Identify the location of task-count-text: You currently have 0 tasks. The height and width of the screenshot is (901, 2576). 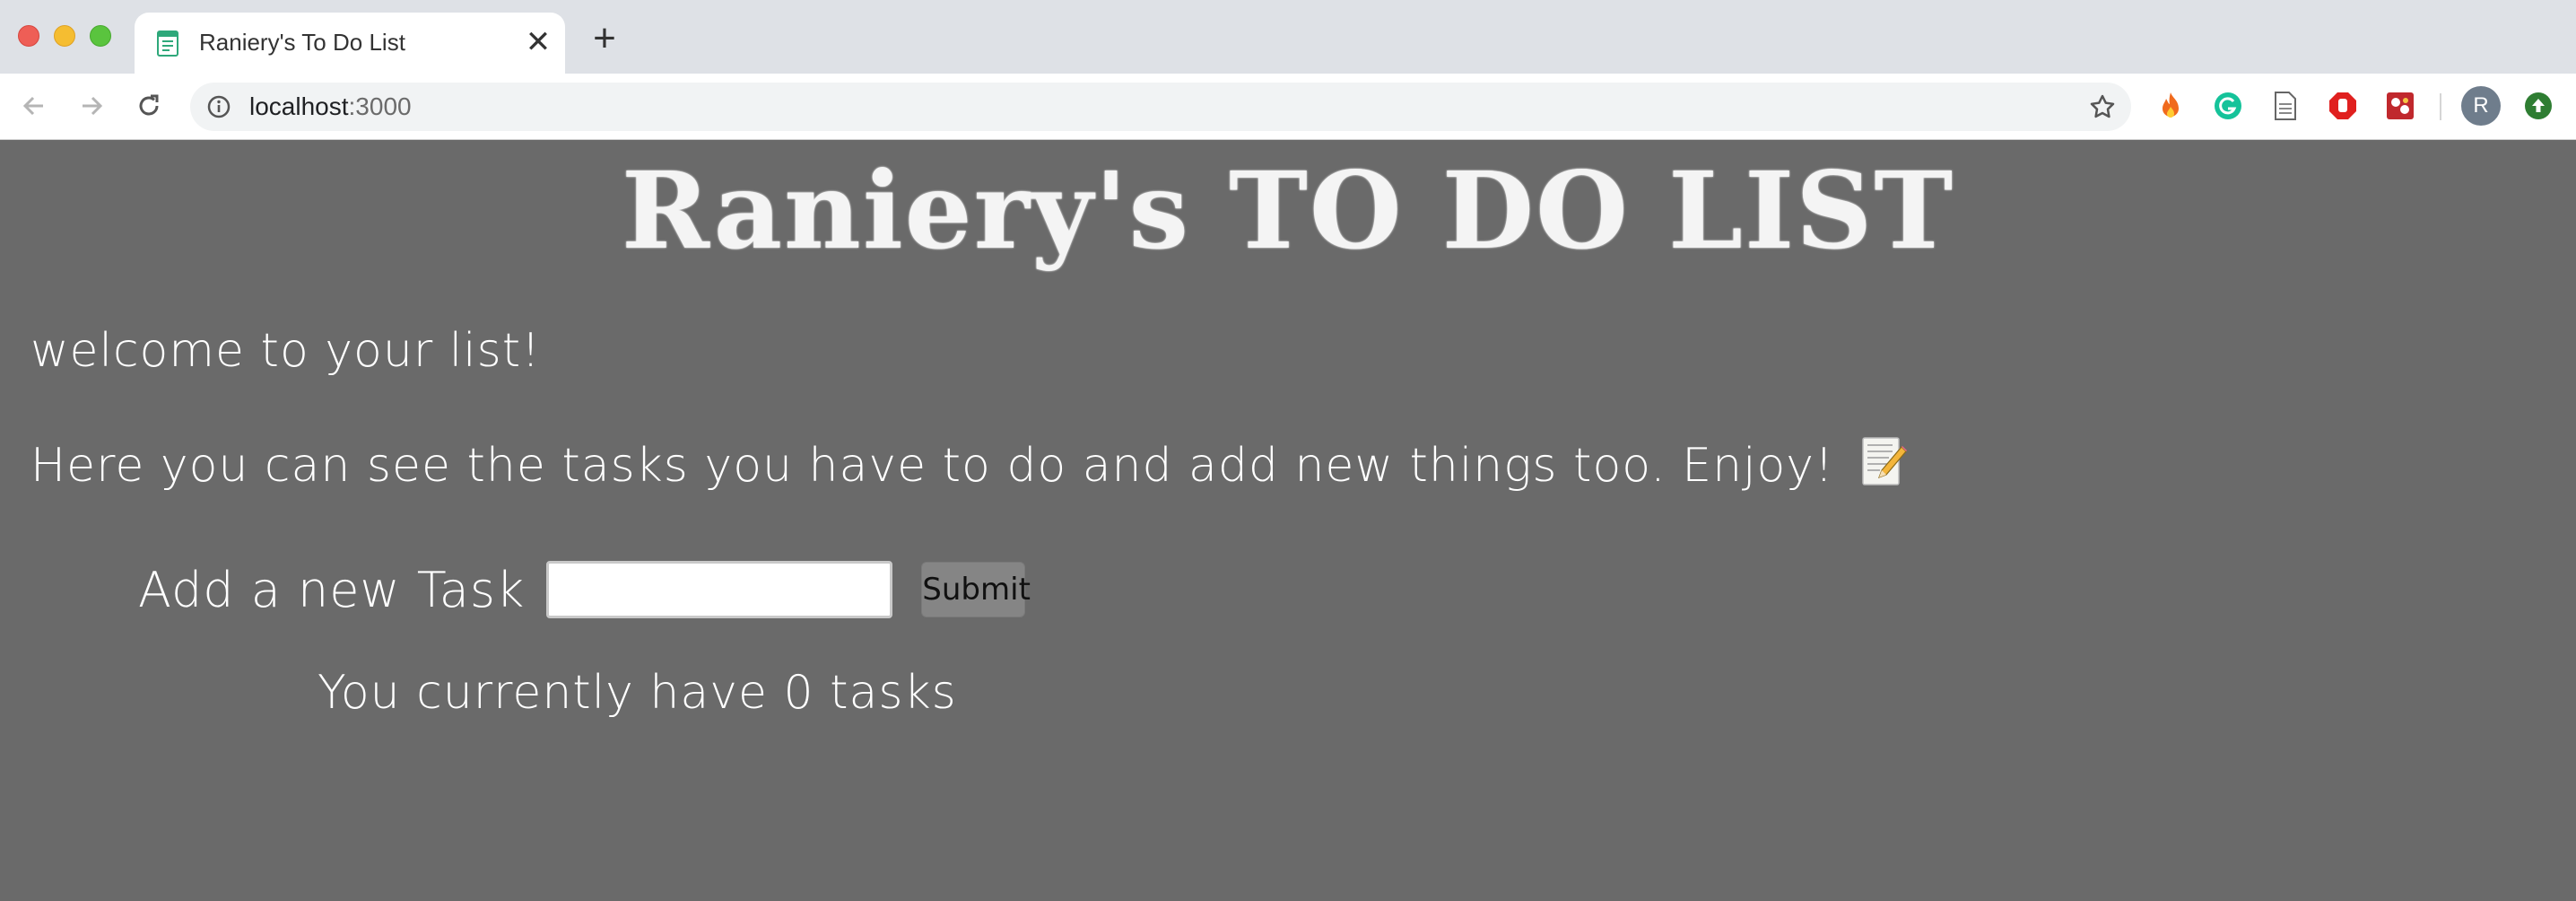
(637, 693).